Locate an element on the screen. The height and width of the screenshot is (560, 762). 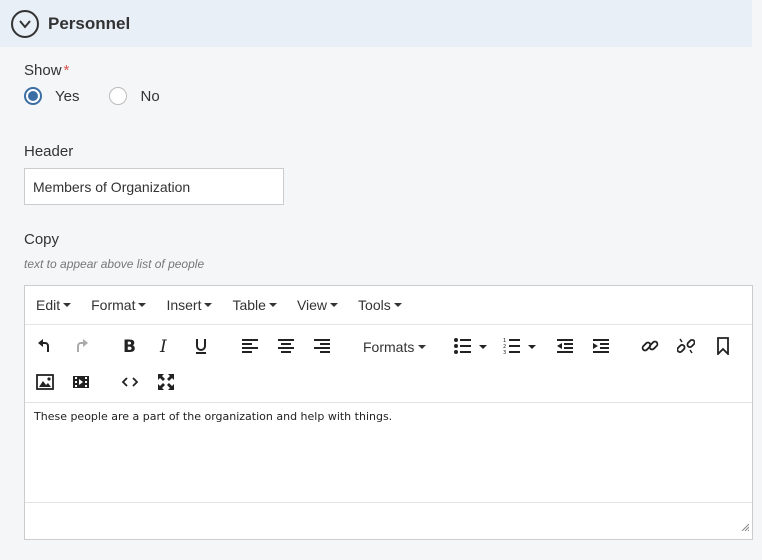
redo-icon is located at coordinates (81, 346).